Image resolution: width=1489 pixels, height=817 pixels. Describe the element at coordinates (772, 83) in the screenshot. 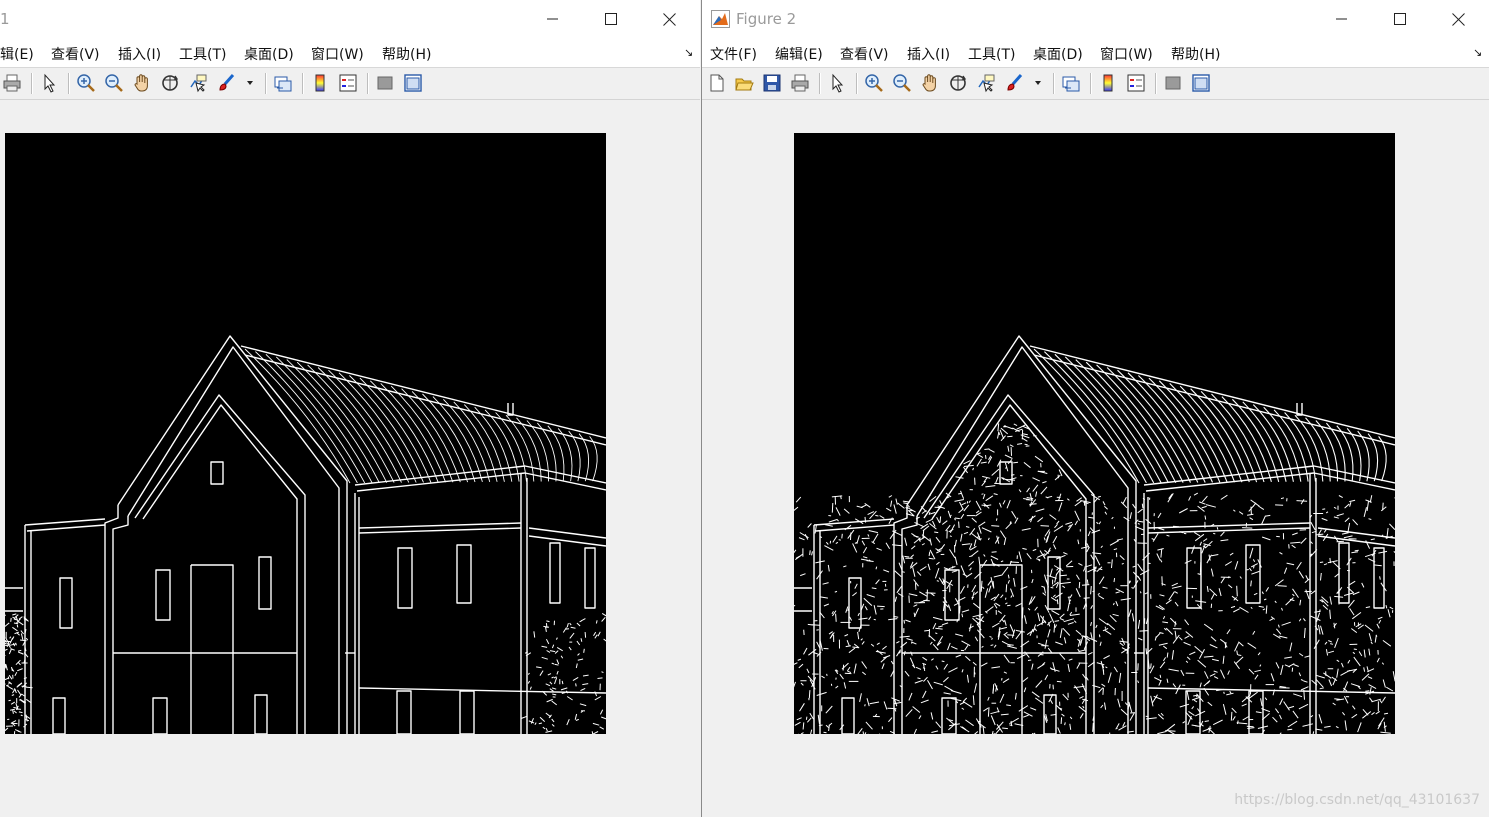

I see `save-icon` at that location.